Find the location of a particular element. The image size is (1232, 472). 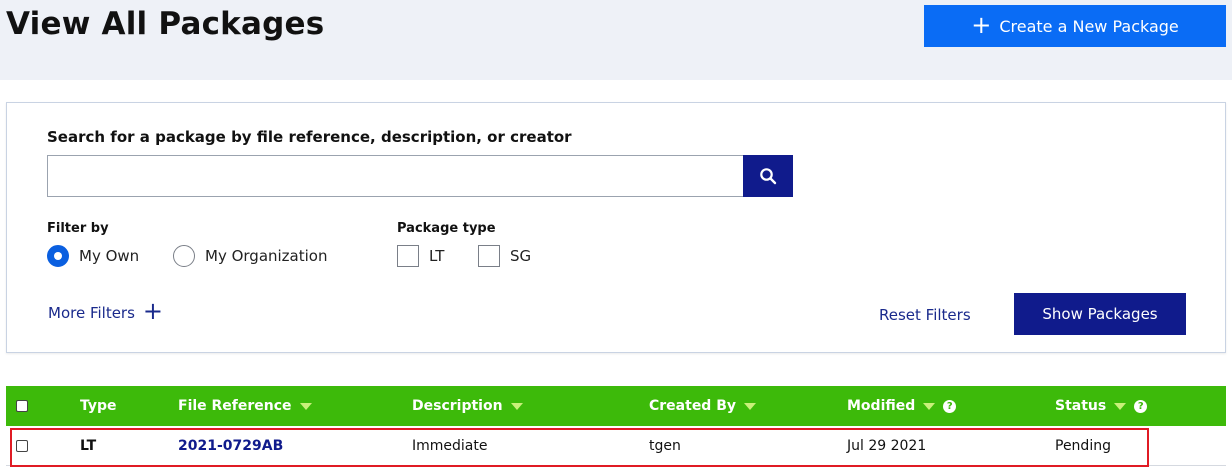

column-type: Type is located at coordinates (98, 406).